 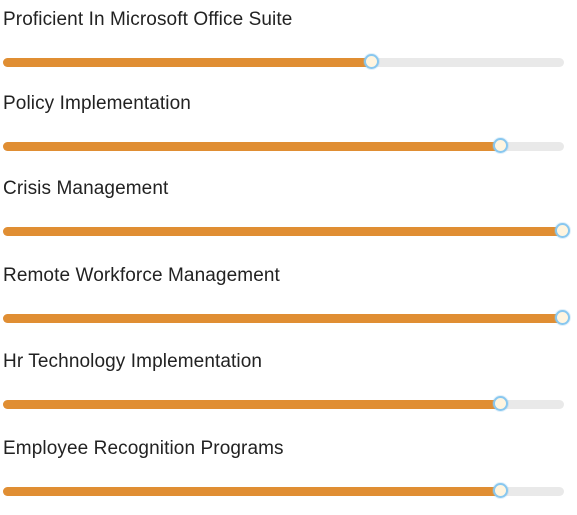 I want to click on skill-label: Policy Implementation, so click(x=97, y=103).